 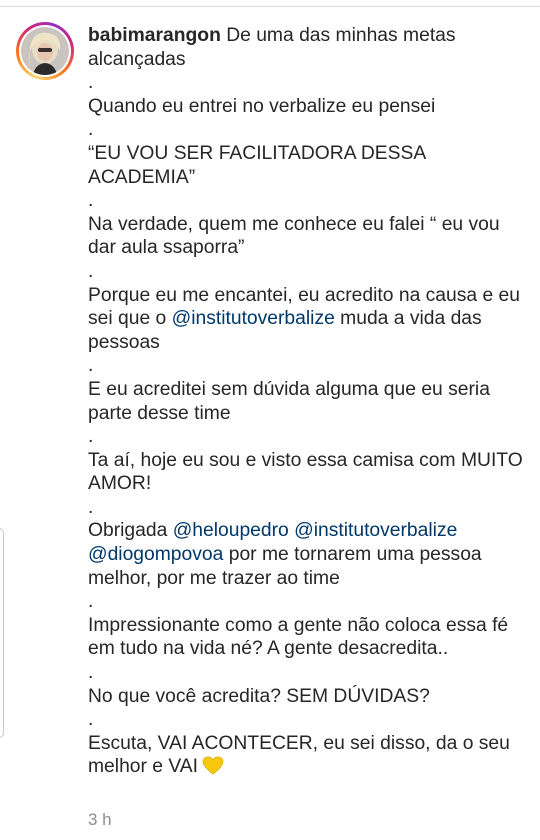 I want to click on username-link: babimarangon, so click(x=154, y=35).